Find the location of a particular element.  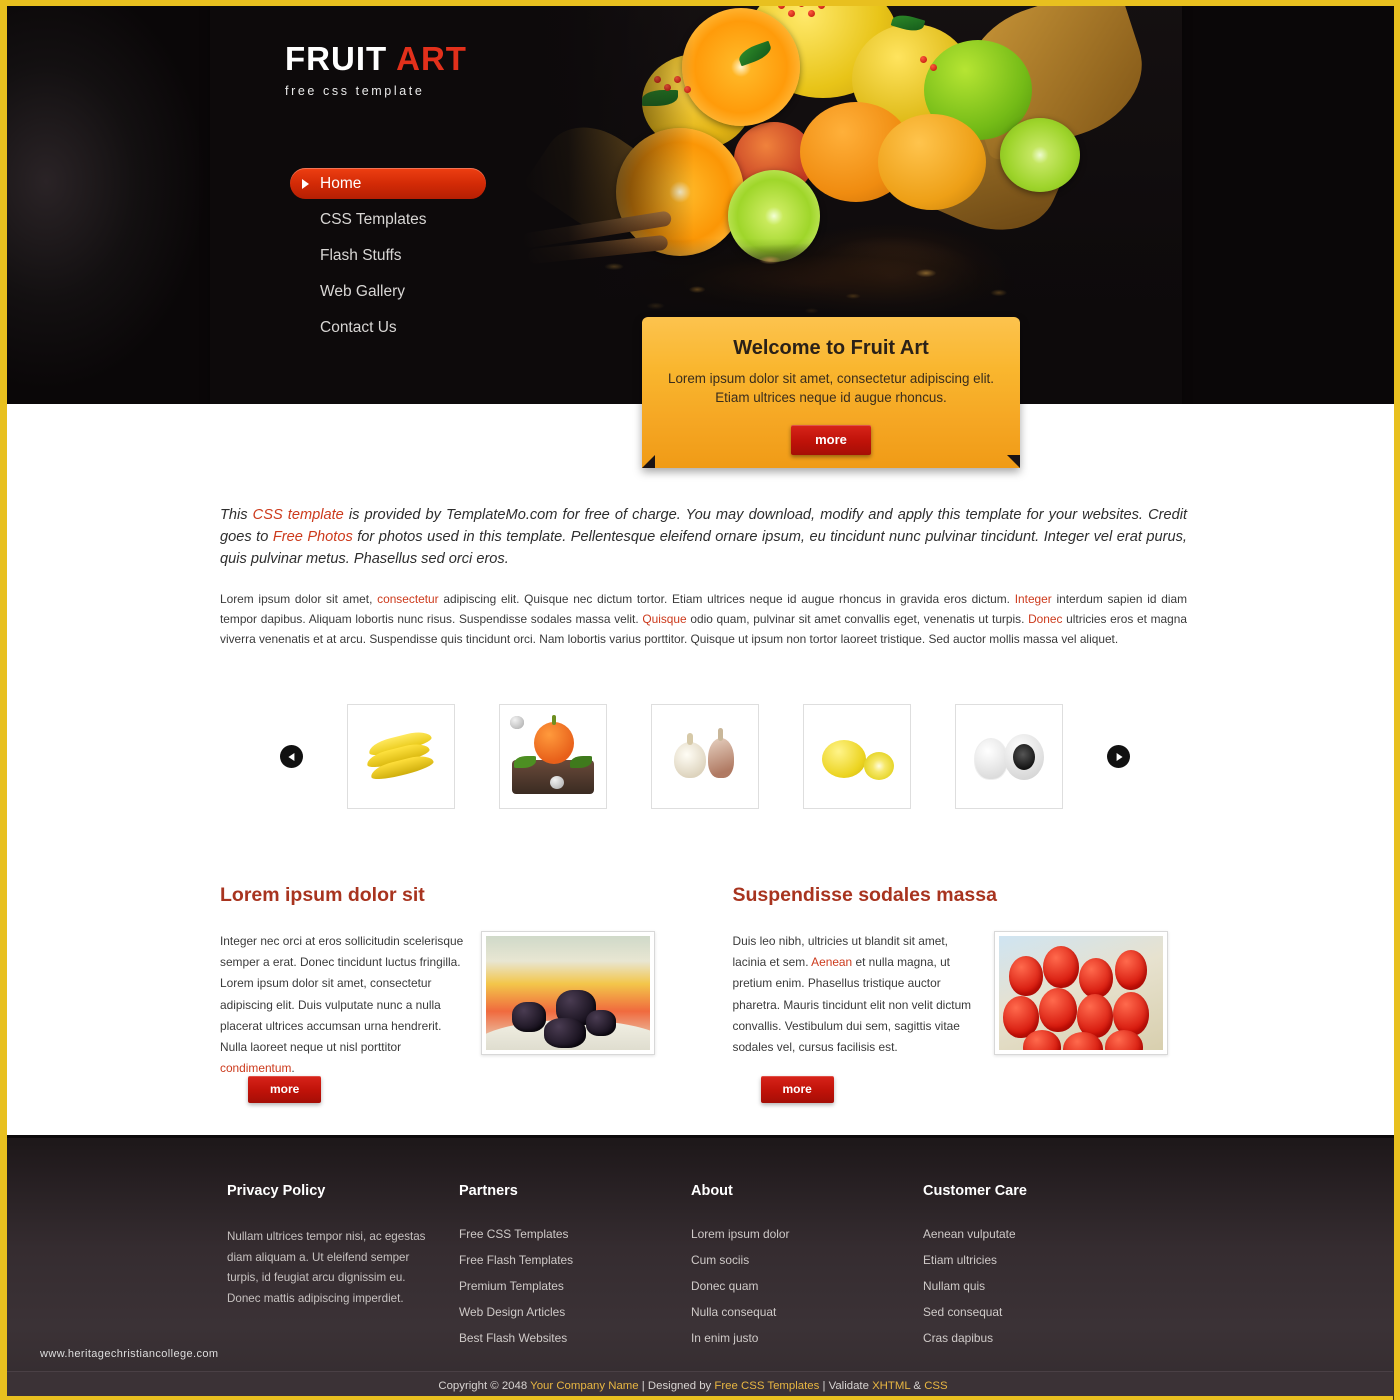

blackberry-plate-image is located at coordinates (568, 993).